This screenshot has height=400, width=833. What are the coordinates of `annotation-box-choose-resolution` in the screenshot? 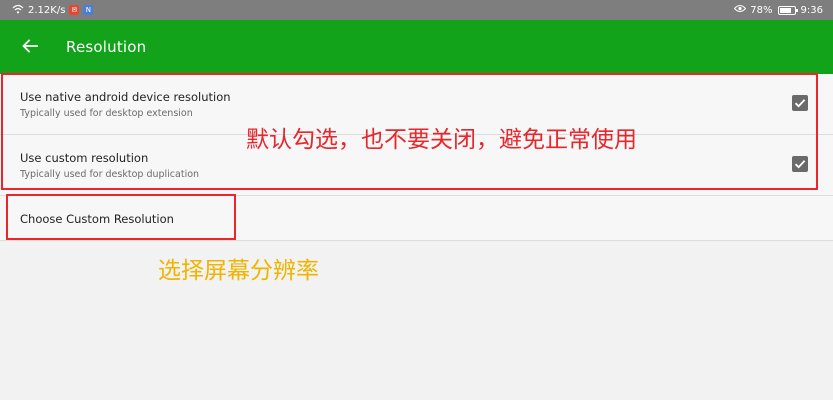 It's located at (121, 217).